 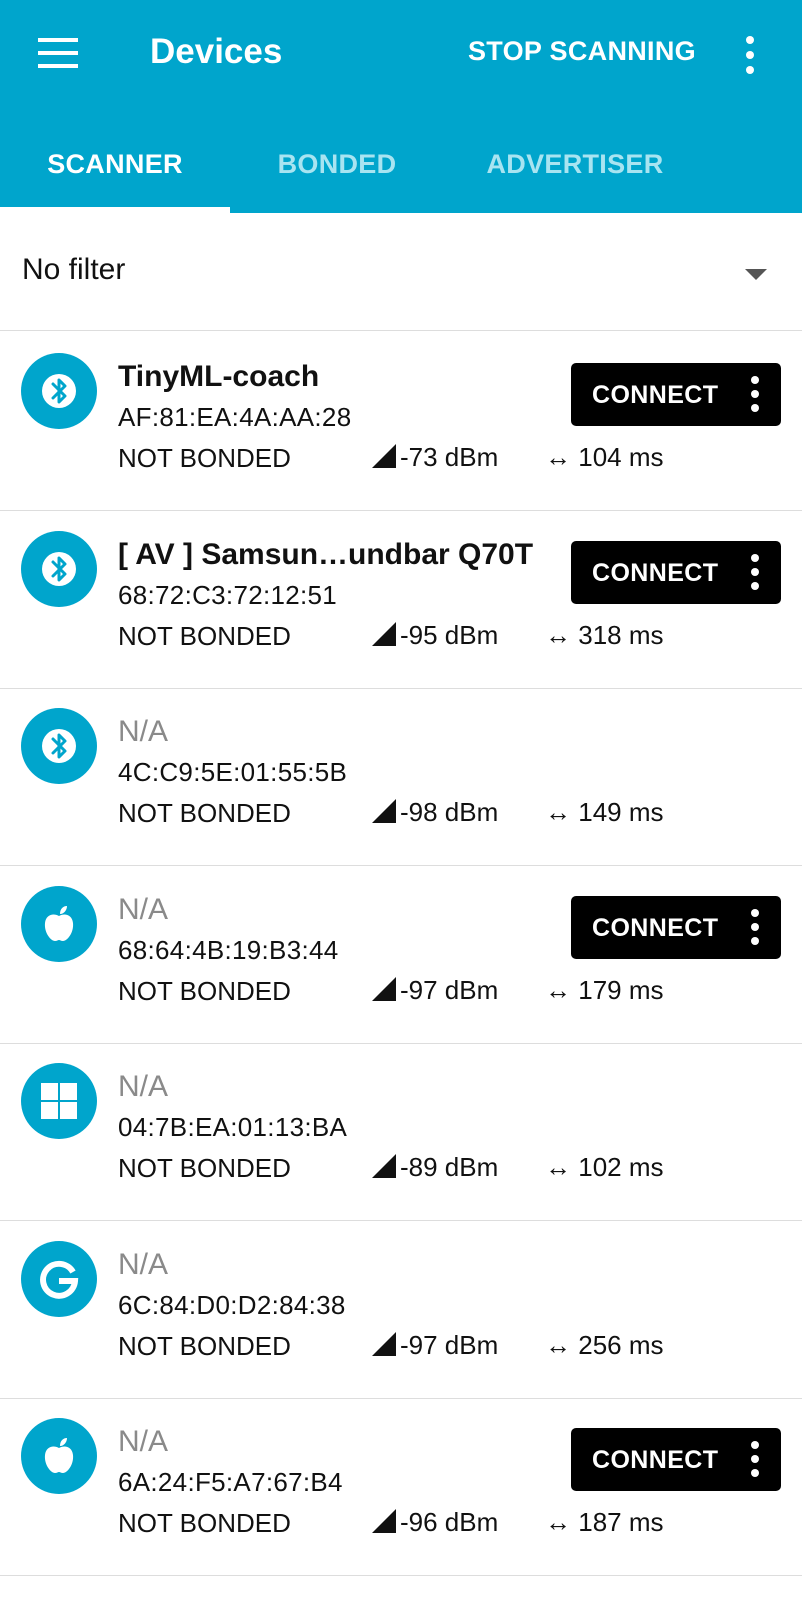 I want to click on windows-icon, so click(x=59, y=1101).